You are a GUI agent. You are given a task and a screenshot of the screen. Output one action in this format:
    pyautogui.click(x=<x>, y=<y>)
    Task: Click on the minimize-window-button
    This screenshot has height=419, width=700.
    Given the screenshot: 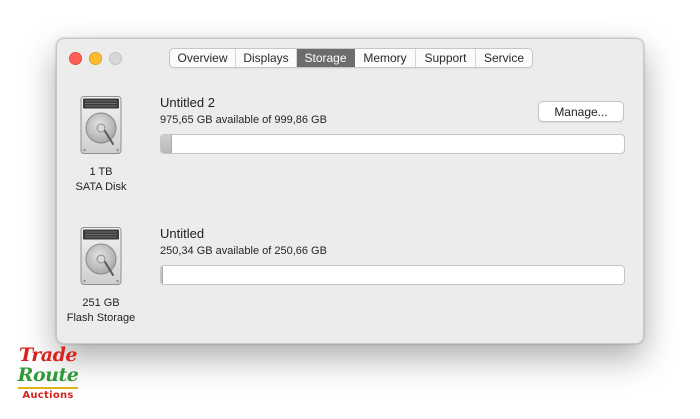 What is the action you would take?
    pyautogui.click(x=95, y=58)
    